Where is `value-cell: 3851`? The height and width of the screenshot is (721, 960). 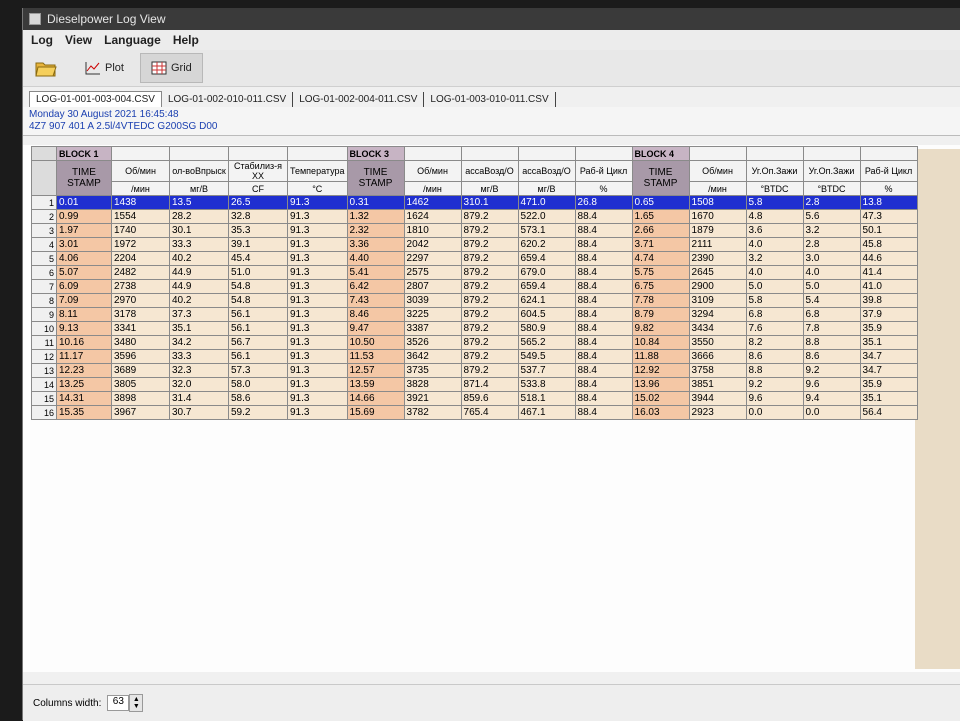 value-cell: 3851 is located at coordinates (717, 384).